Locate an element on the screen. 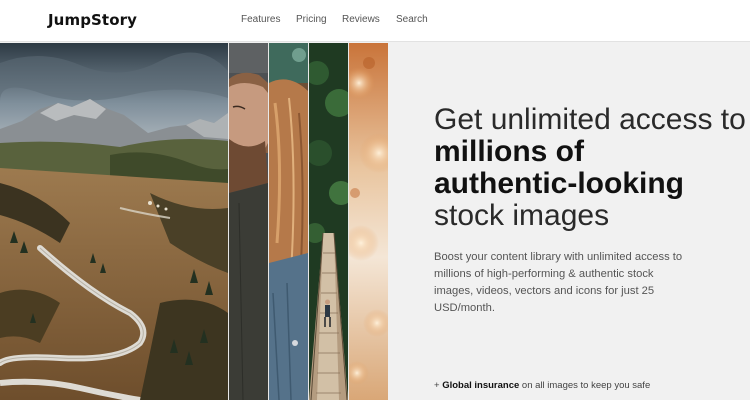 Image resolution: width=750 pixels, height=400 pixels. portrait-man-photo is located at coordinates (248, 221).